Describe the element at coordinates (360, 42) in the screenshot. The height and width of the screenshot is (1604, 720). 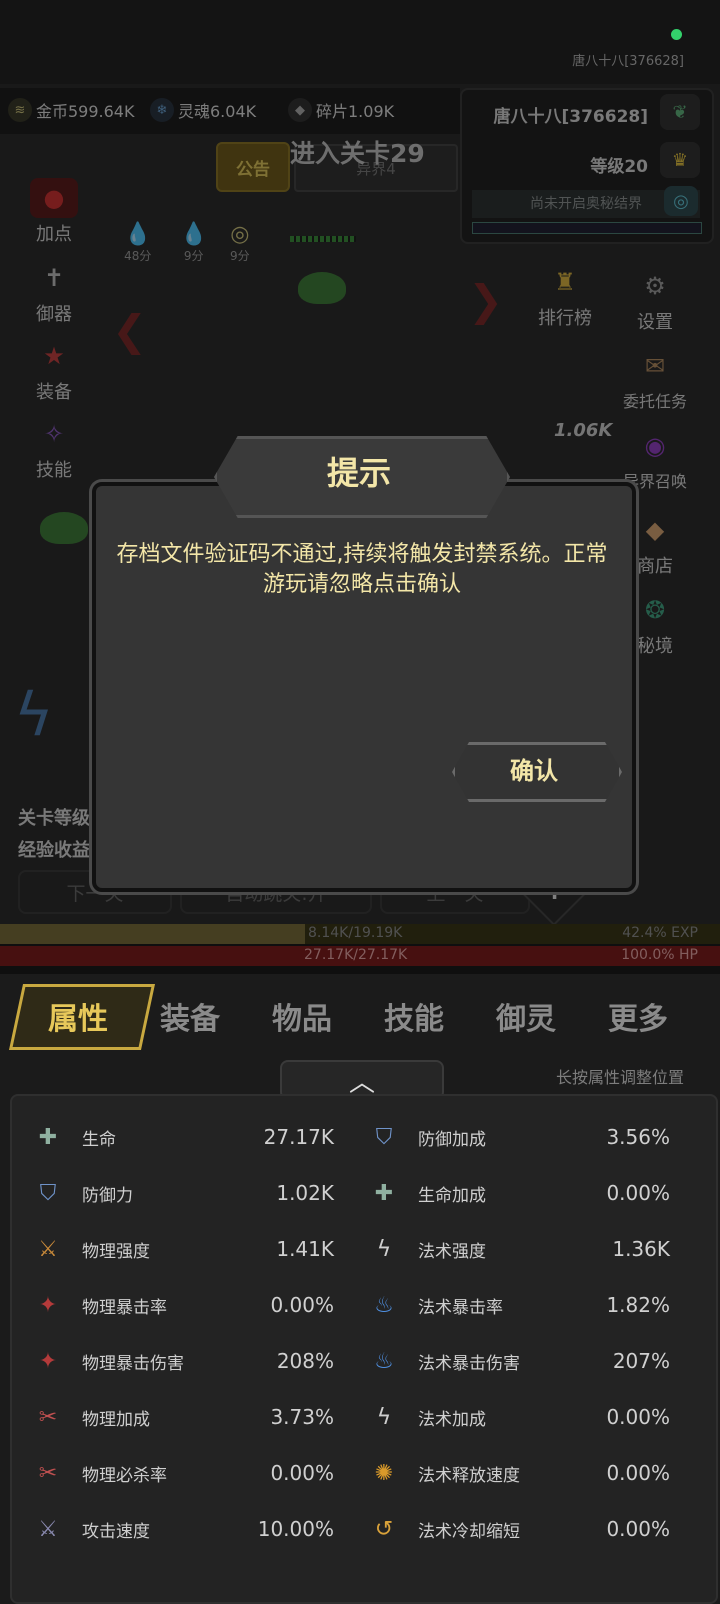
I see `status-bar` at that location.